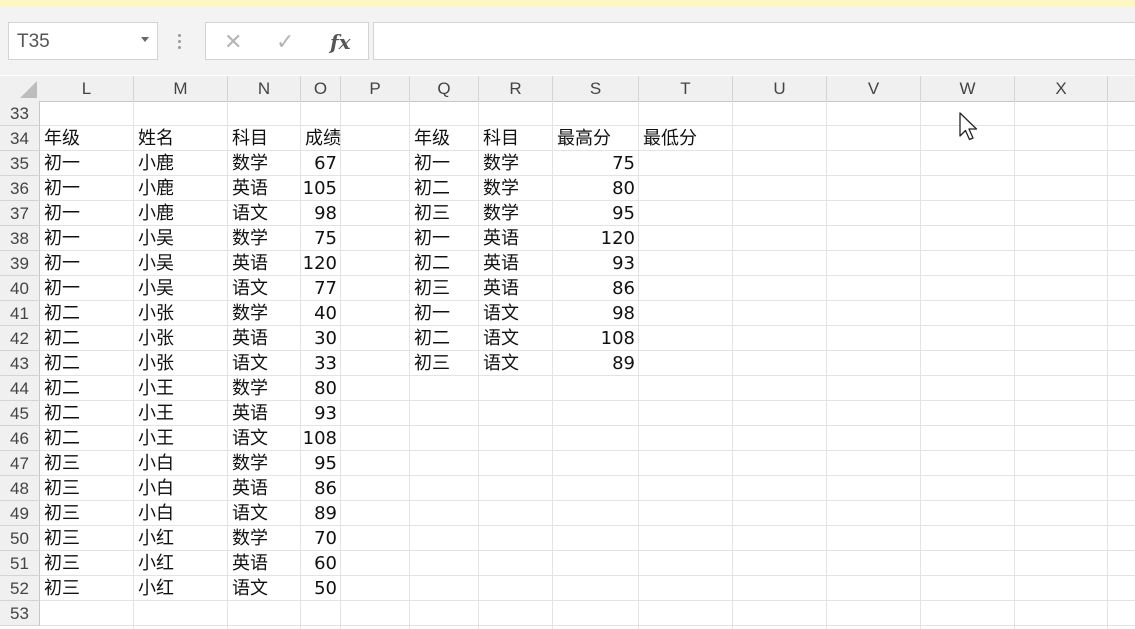 The width and height of the screenshot is (1135, 629). What do you see at coordinates (145, 39) in the screenshot?
I see `chevron-down-icon` at bounding box center [145, 39].